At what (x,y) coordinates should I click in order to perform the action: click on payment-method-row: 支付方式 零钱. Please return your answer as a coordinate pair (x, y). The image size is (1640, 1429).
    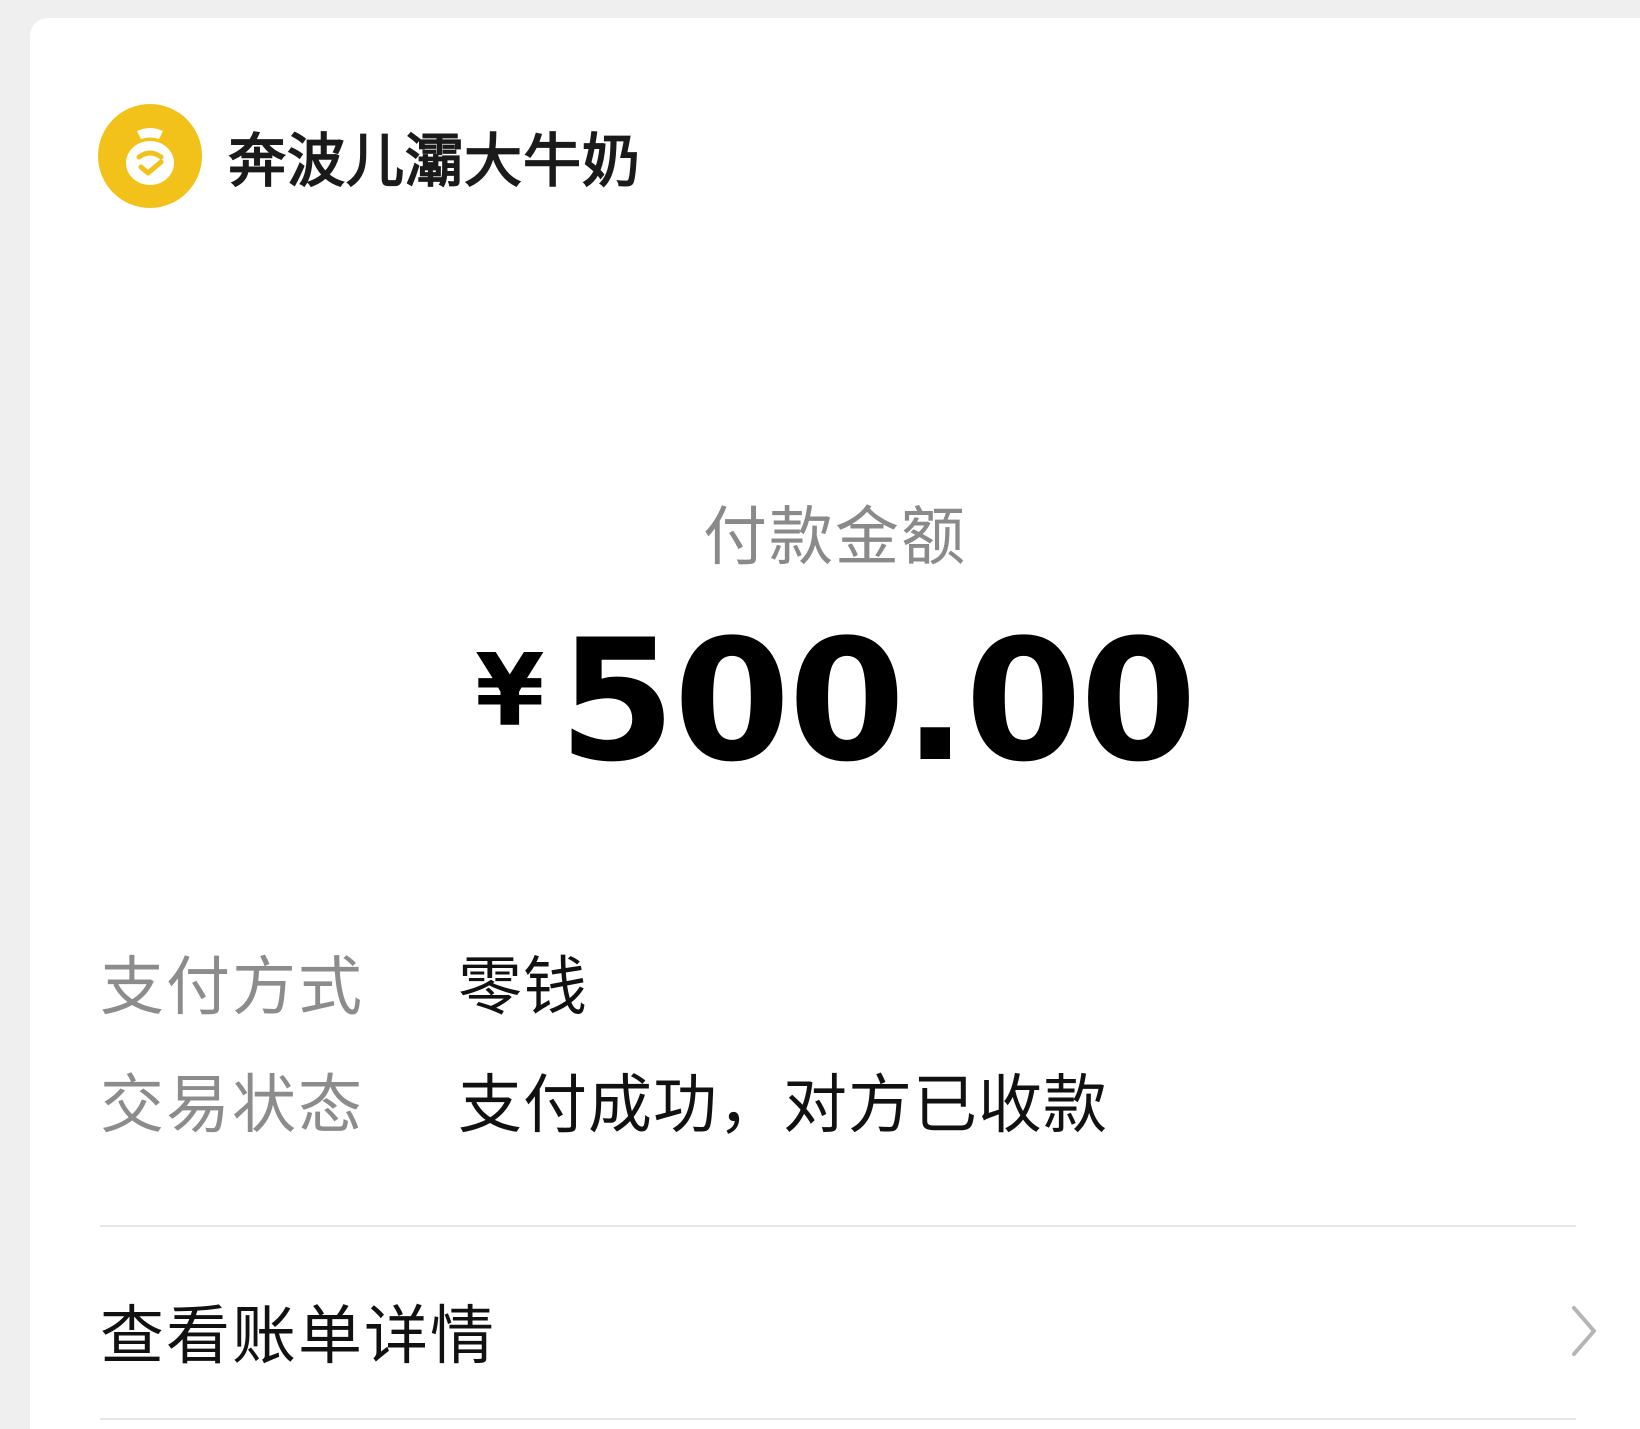
    Looking at the image, I should click on (344, 982).